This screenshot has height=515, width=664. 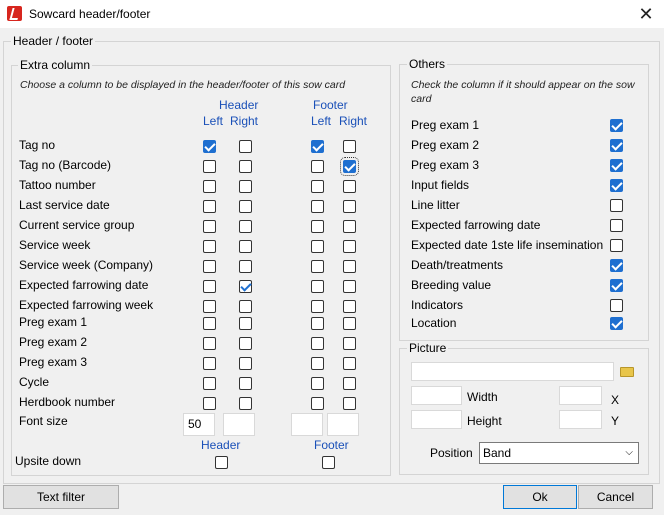 I want to click on extra-row-label: Expected farrowing date, so click(x=84, y=285).